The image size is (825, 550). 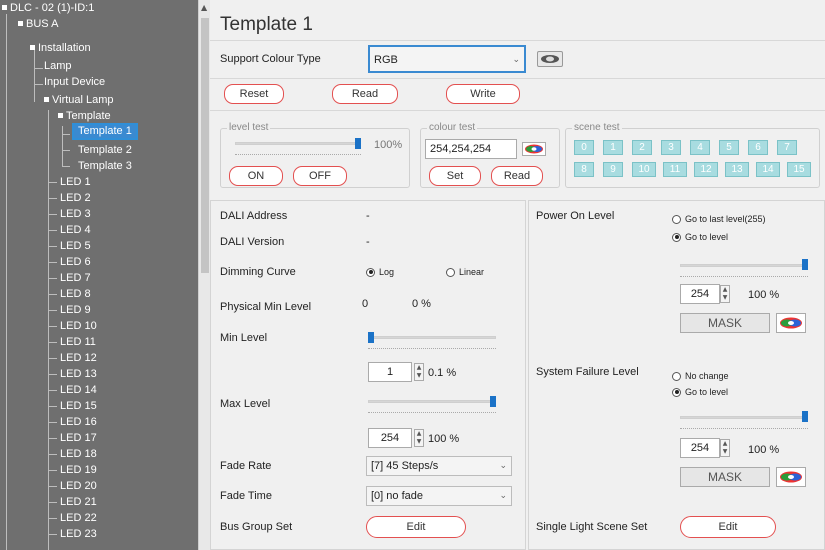 I want to click on min-level-slider-thumb, so click(x=371, y=337).